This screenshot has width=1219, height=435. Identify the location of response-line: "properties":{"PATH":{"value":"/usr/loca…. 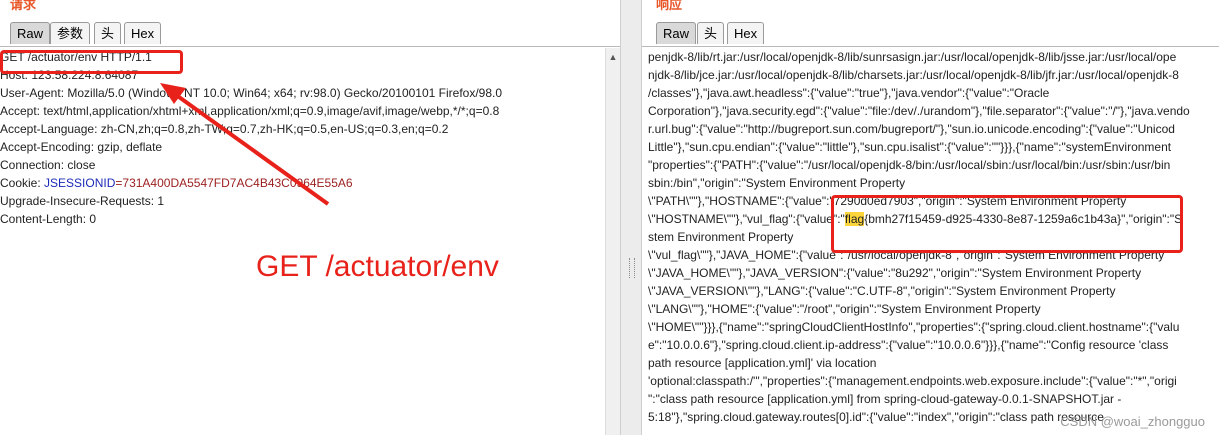
(909, 165).